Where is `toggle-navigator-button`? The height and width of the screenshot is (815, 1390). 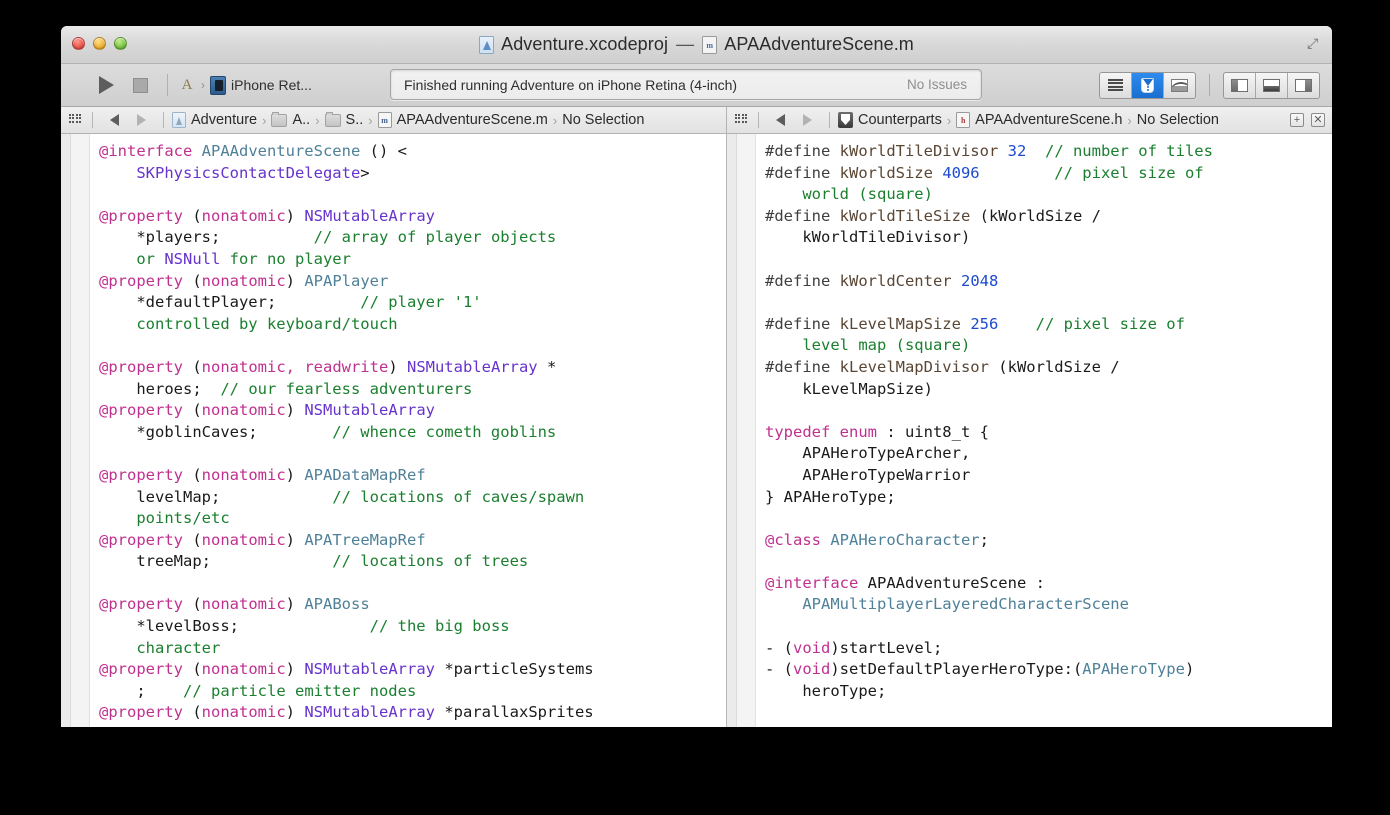 toggle-navigator-button is located at coordinates (1240, 85).